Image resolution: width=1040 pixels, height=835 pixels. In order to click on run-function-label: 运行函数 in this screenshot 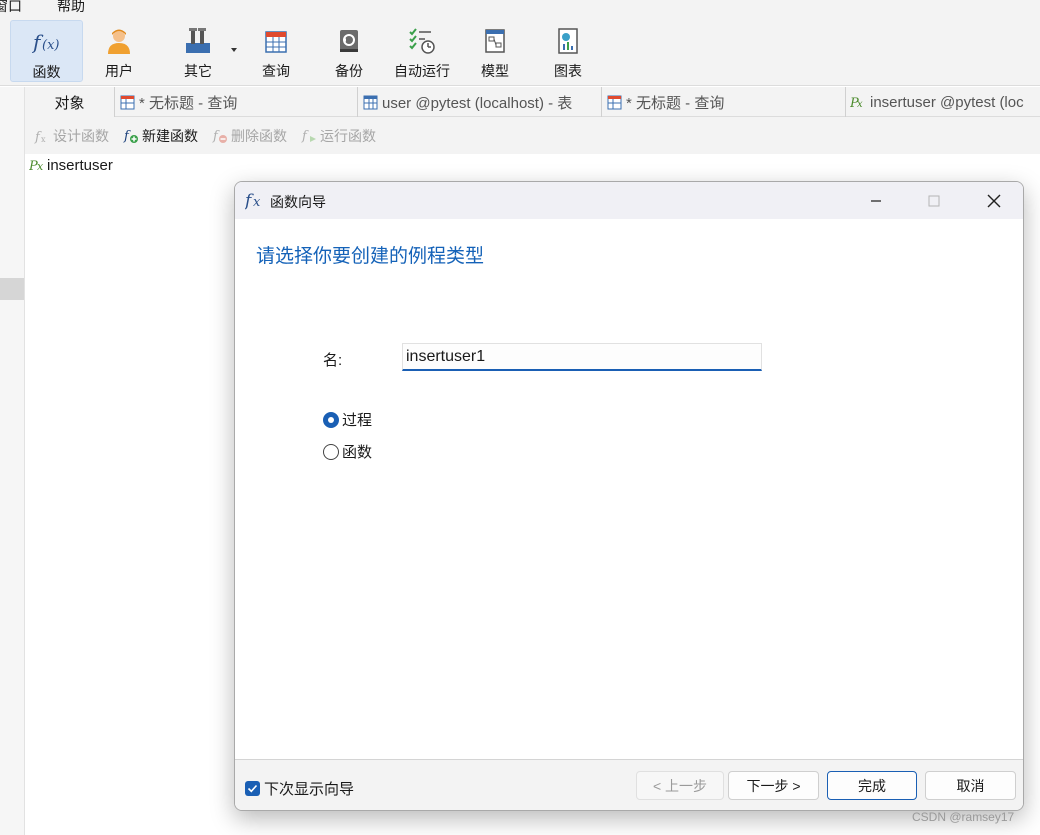, I will do `click(348, 136)`.